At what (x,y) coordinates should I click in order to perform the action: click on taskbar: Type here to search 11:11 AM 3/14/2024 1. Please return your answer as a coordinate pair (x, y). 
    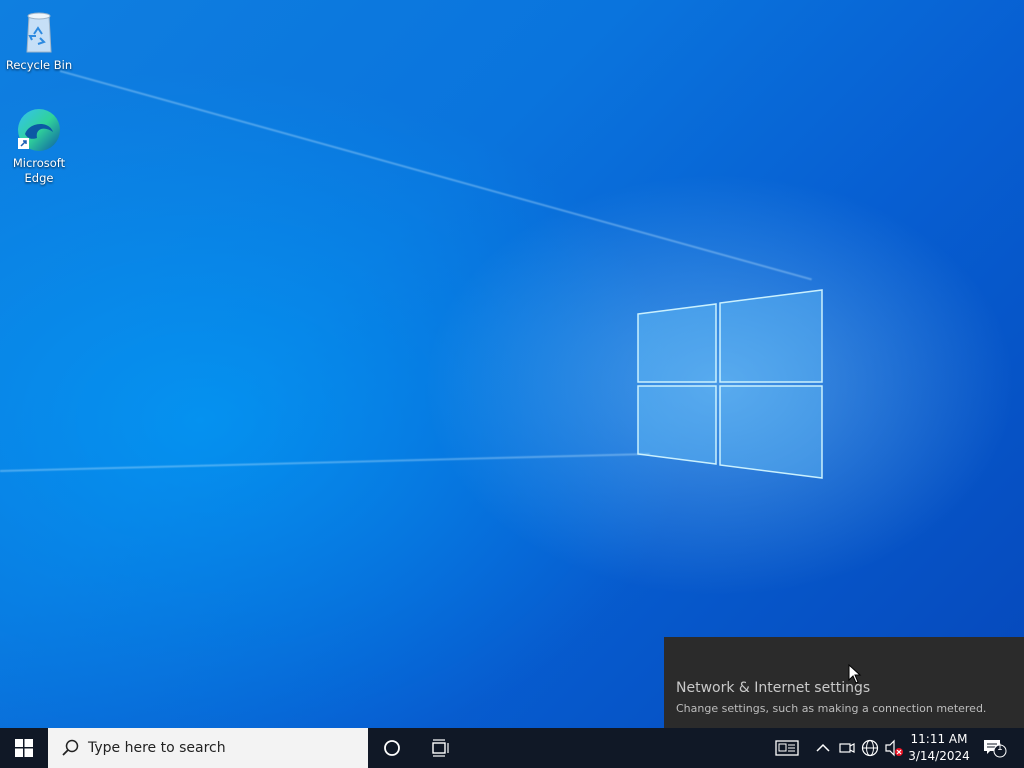
    Looking at the image, I should click on (512, 748).